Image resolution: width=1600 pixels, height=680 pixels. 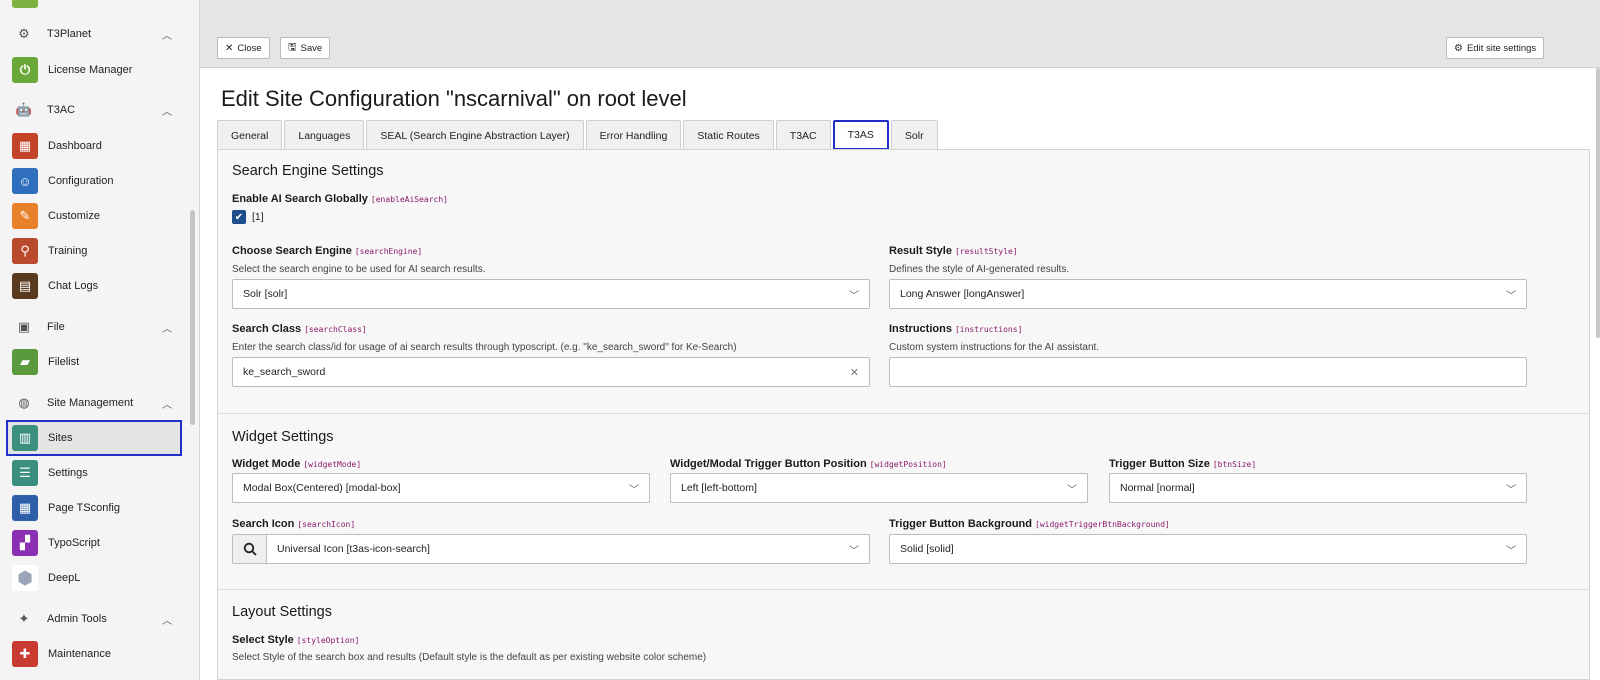 What do you see at coordinates (94, 473) in the screenshot?
I see `sidebar-item-settings: ☰ Settings` at bounding box center [94, 473].